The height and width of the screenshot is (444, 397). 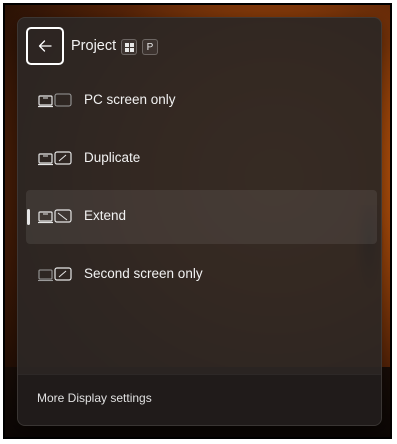 What do you see at coordinates (199, 46) in the screenshot?
I see `flyout-header: Project P` at bounding box center [199, 46].